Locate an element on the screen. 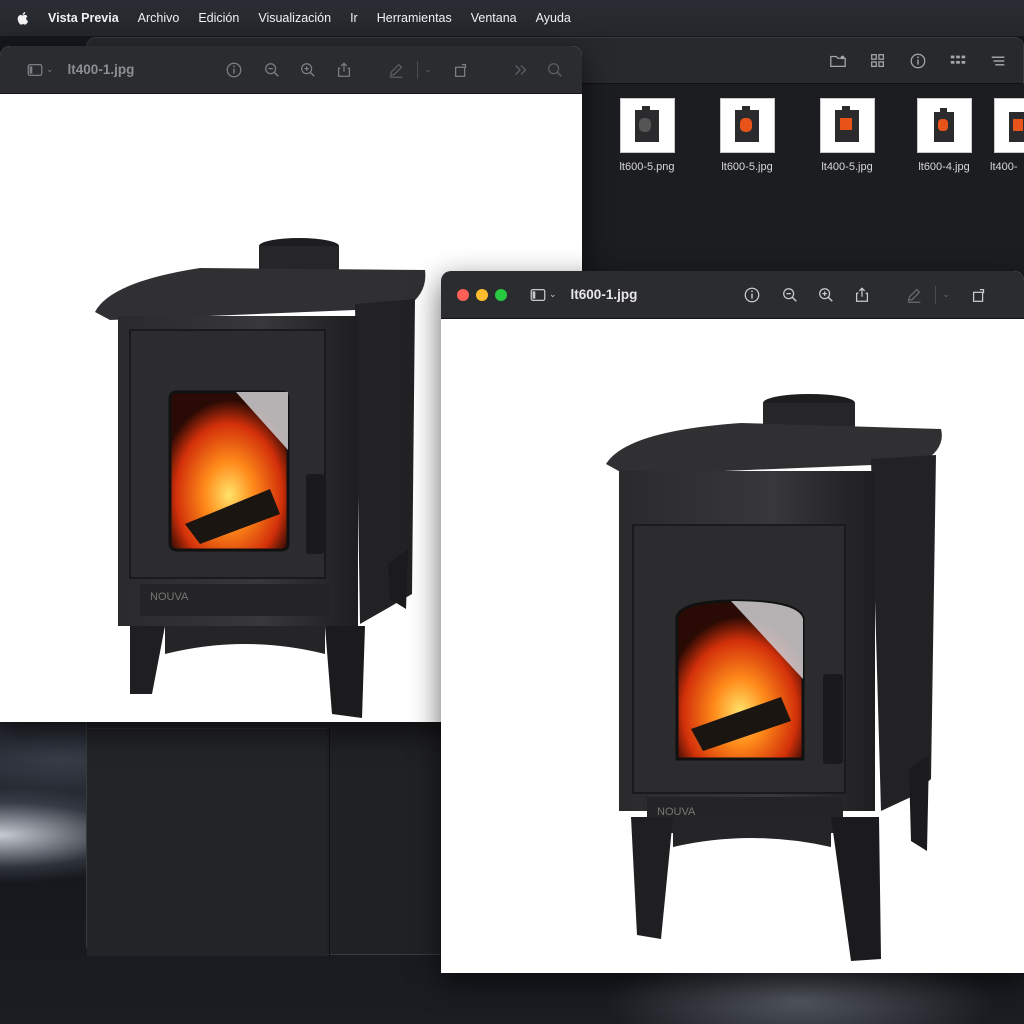  column-divider is located at coordinates (329, 843).